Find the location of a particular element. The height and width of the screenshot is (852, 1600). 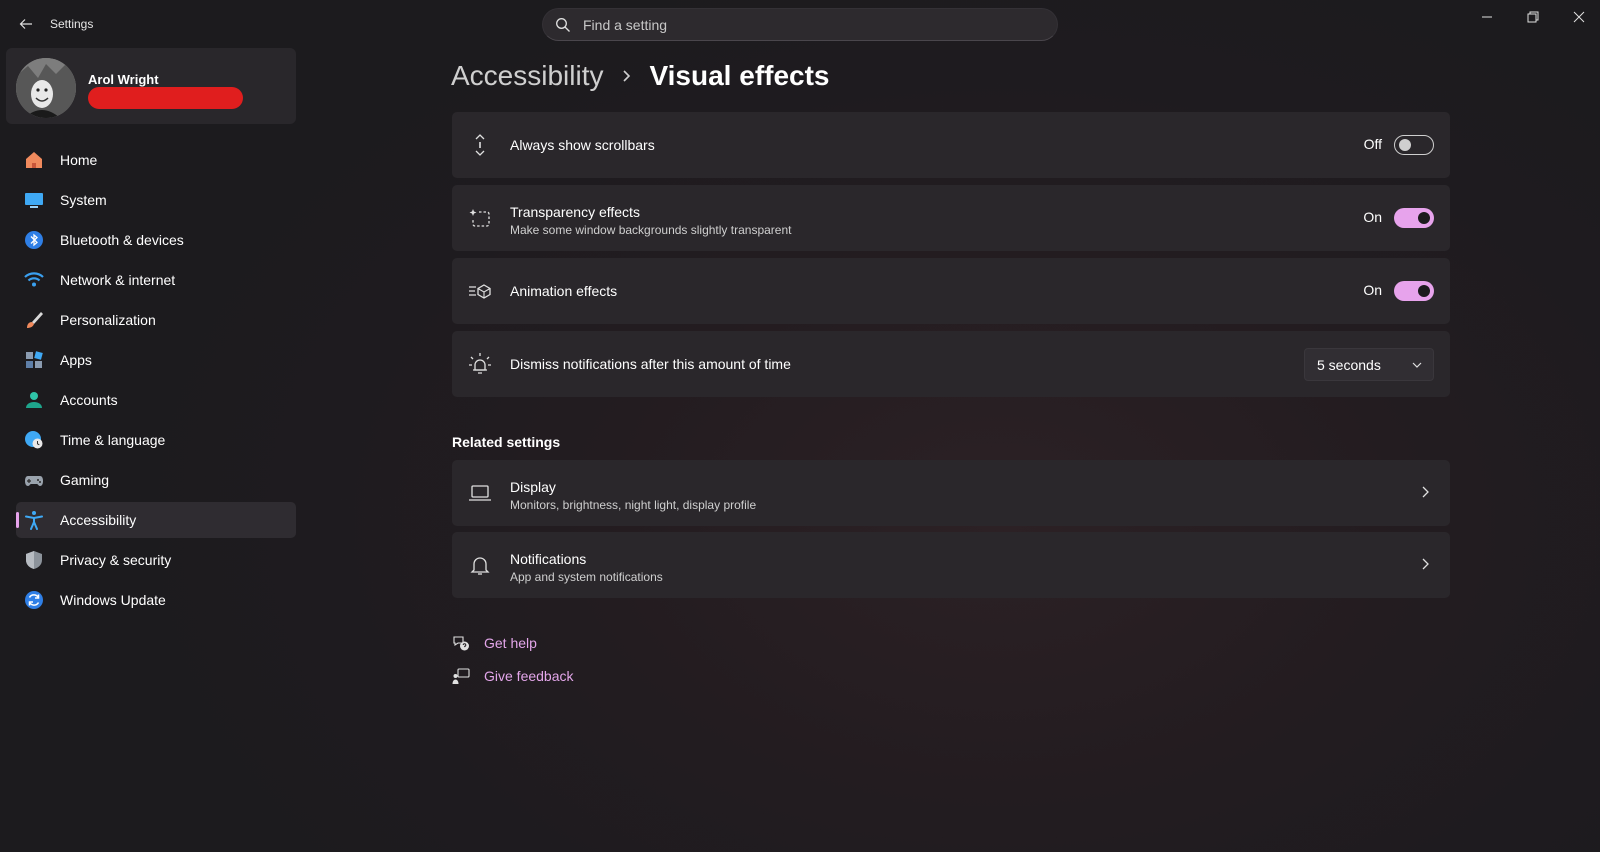

shield-icon is located at coordinates (34, 560).